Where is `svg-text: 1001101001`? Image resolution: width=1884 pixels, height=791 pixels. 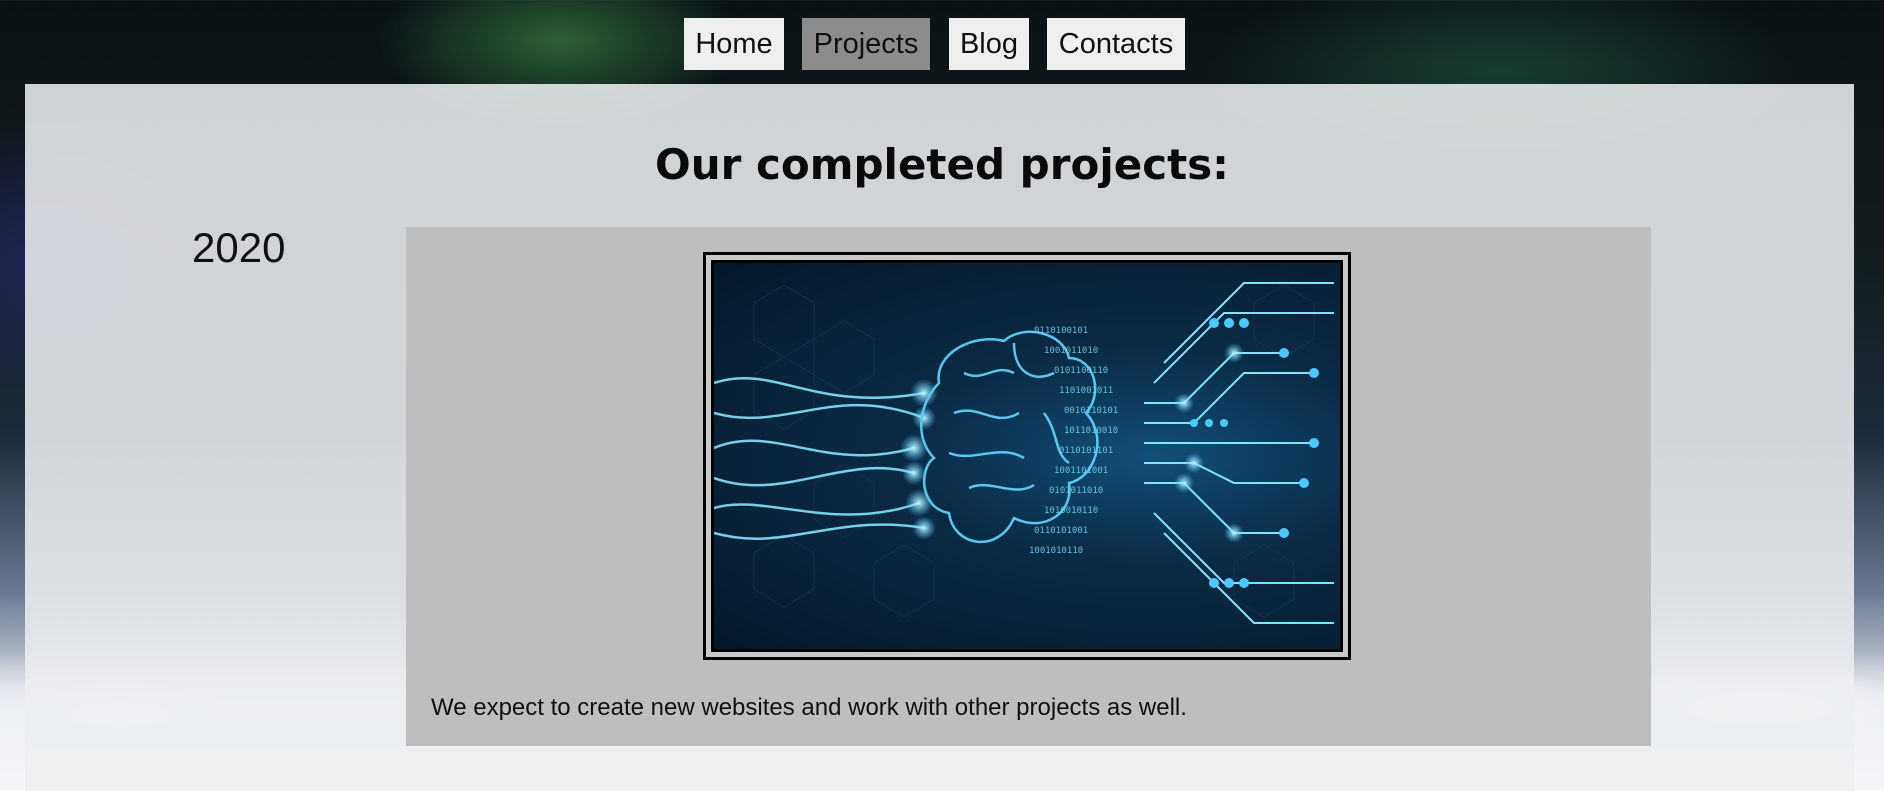
svg-text: 1001101001 is located at coordinates (1081, 471).